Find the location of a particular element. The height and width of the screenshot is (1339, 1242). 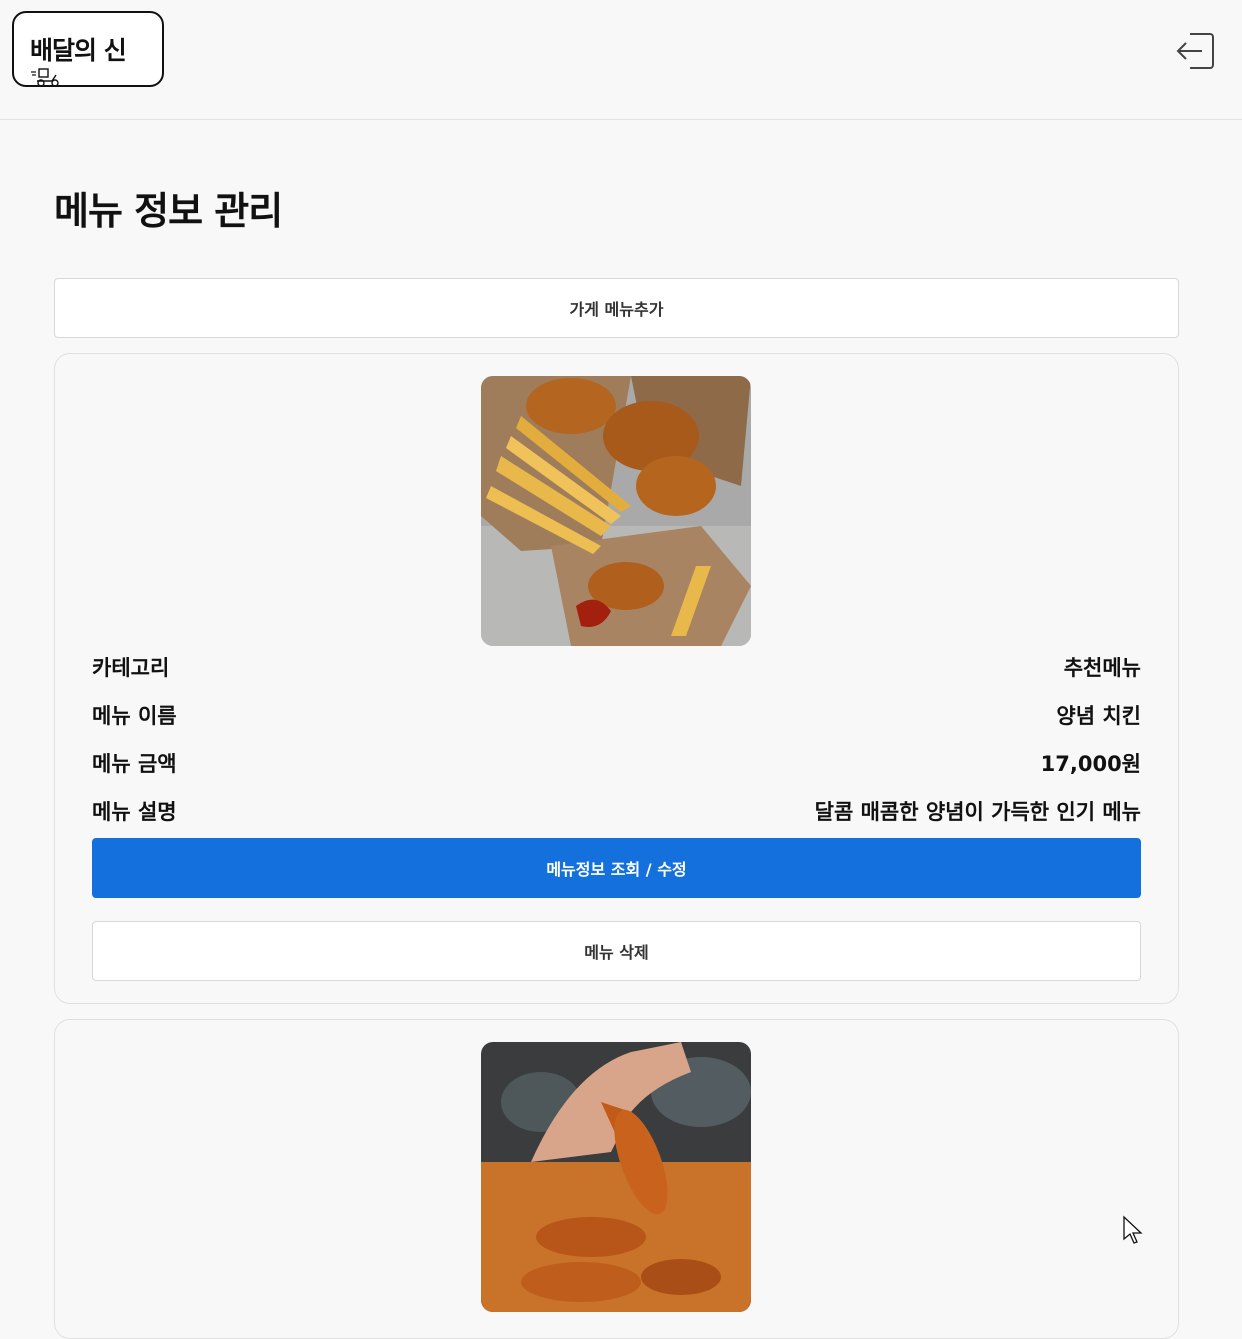

field-label: 메뉴 설명 is located at coordinates (134, 812).